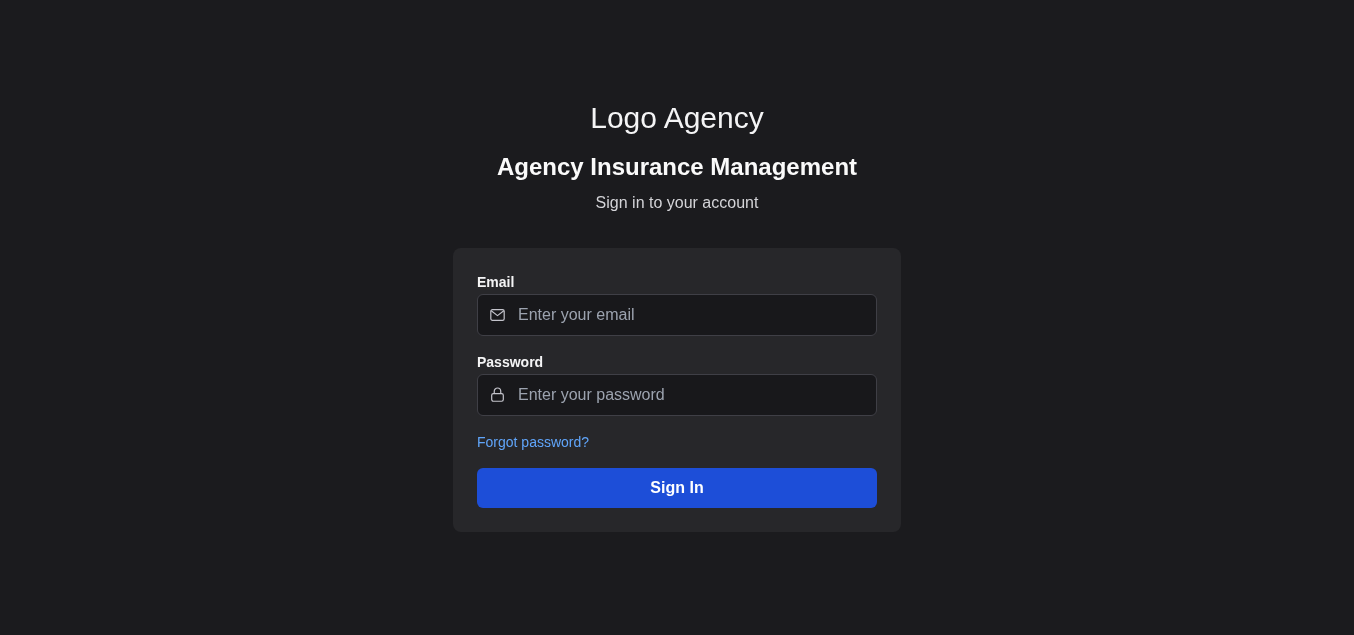  Describe the element at coordinates (677, 203) in the screenshot. I see `subtitle-text: Sign in to your account` at that location.